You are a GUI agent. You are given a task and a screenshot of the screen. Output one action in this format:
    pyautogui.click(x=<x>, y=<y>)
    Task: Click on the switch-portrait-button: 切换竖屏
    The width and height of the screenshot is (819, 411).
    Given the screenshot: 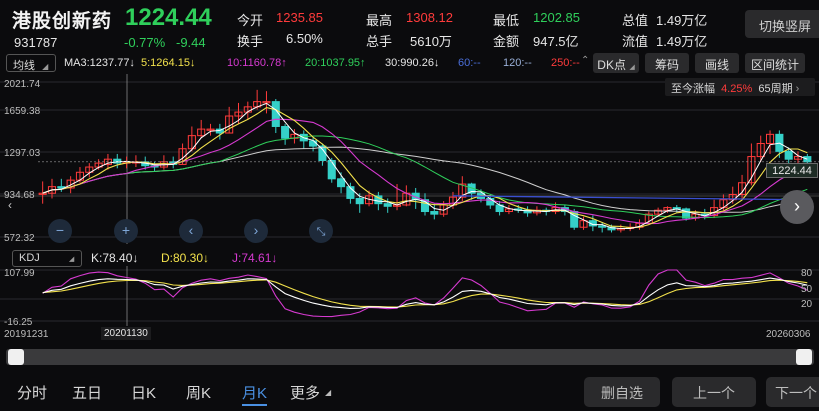 What is the action you would take?
    pyautogui.click(x=782, y=24)
    